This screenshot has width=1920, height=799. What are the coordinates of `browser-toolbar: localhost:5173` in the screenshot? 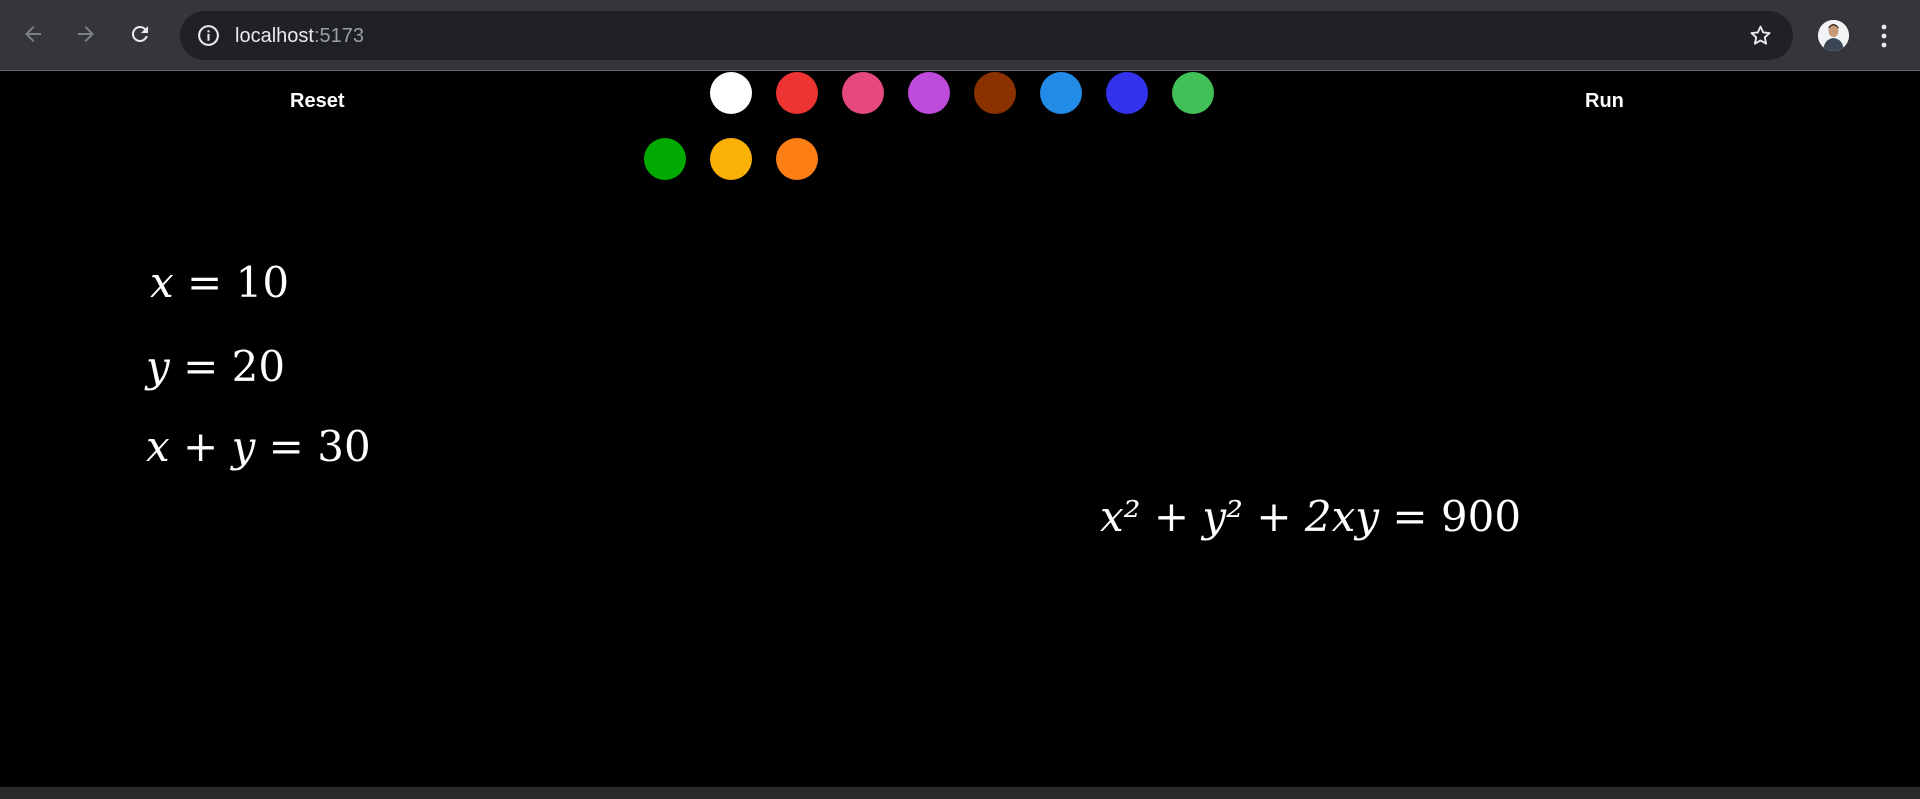 It's located at (960, 35).